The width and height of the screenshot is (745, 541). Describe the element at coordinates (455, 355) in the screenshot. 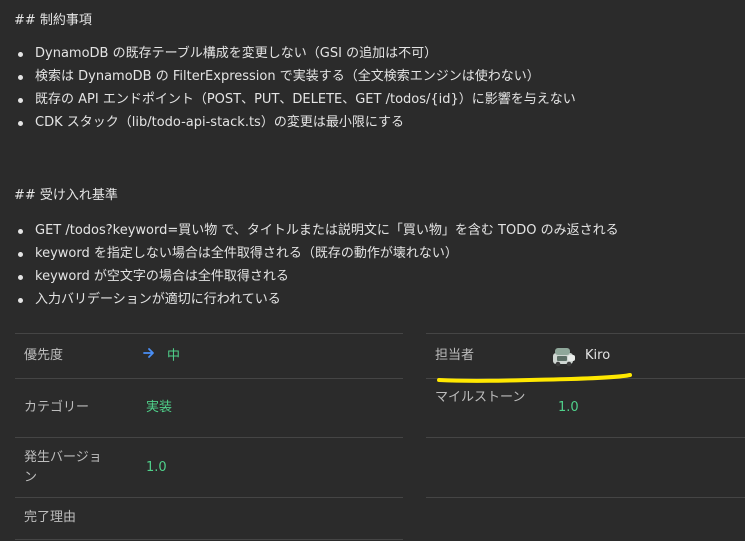

I see `assignee-label: 担当者` at that location.